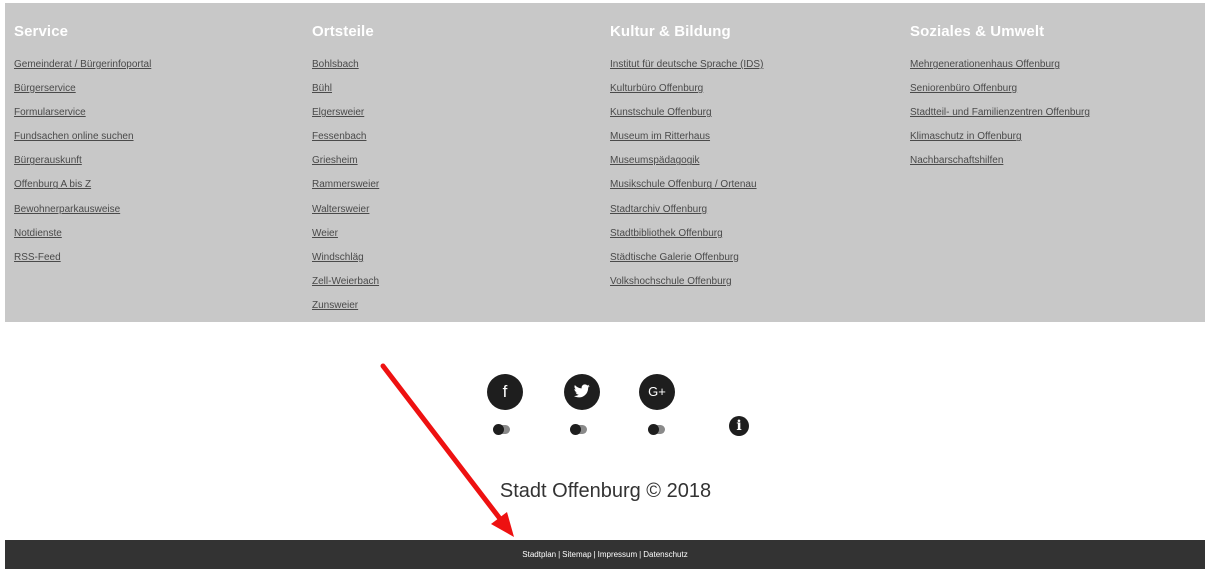  I want to click on footer-link: Griesheim, so click(335, 160).